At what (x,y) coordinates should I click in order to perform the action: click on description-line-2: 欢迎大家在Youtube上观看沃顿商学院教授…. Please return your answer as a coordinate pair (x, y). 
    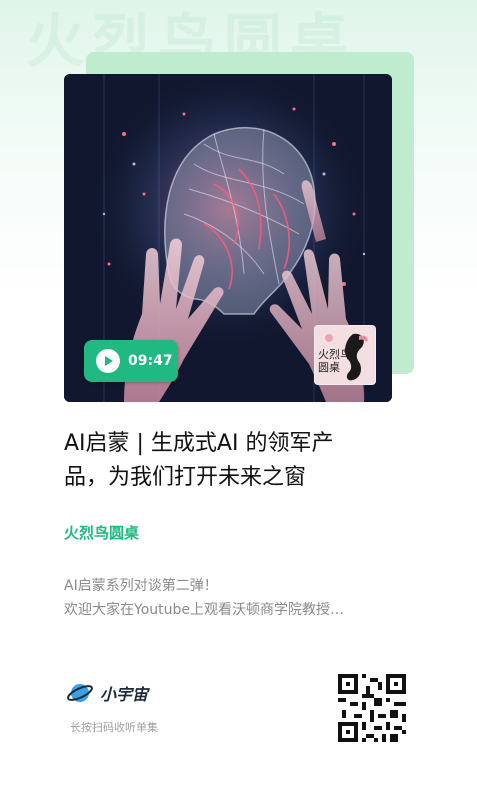
    Looking at the image, I should click on (204, 610).